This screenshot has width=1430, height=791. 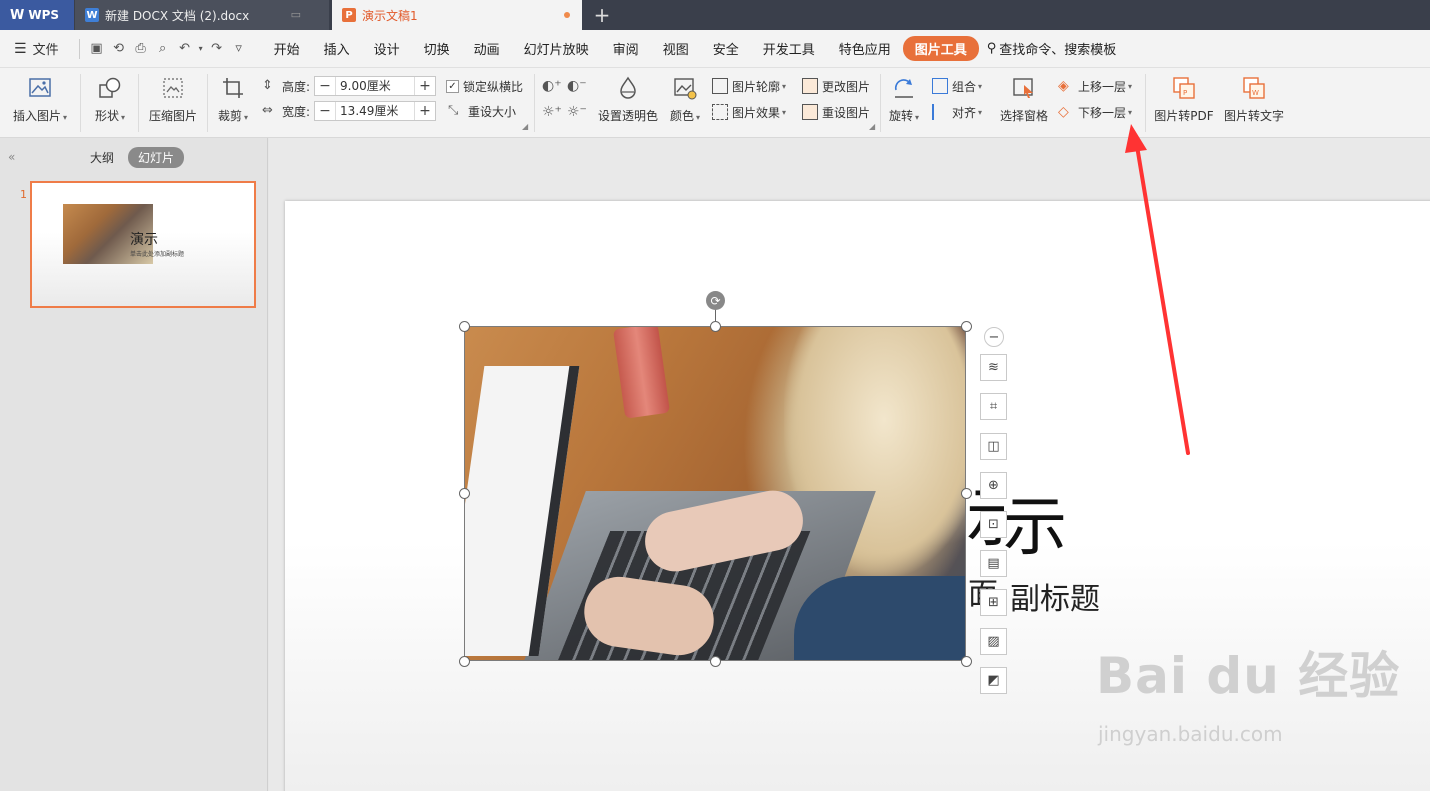 I want to click on picture-outline-button: 图片轮廓 ▾, so click(x=749, y=86).